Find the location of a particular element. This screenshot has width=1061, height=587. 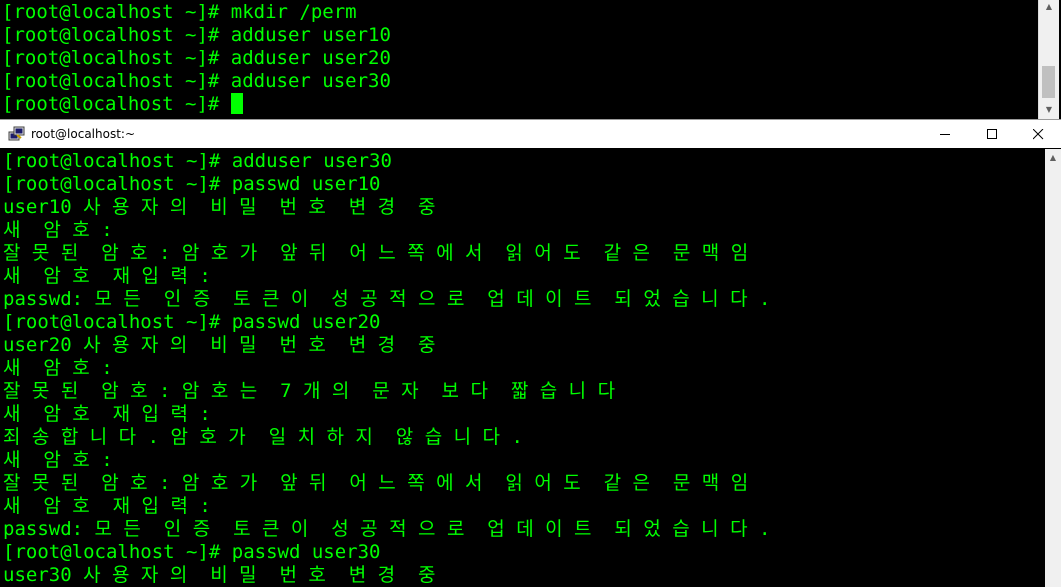

close-button is located at coordinates (1038, 134).